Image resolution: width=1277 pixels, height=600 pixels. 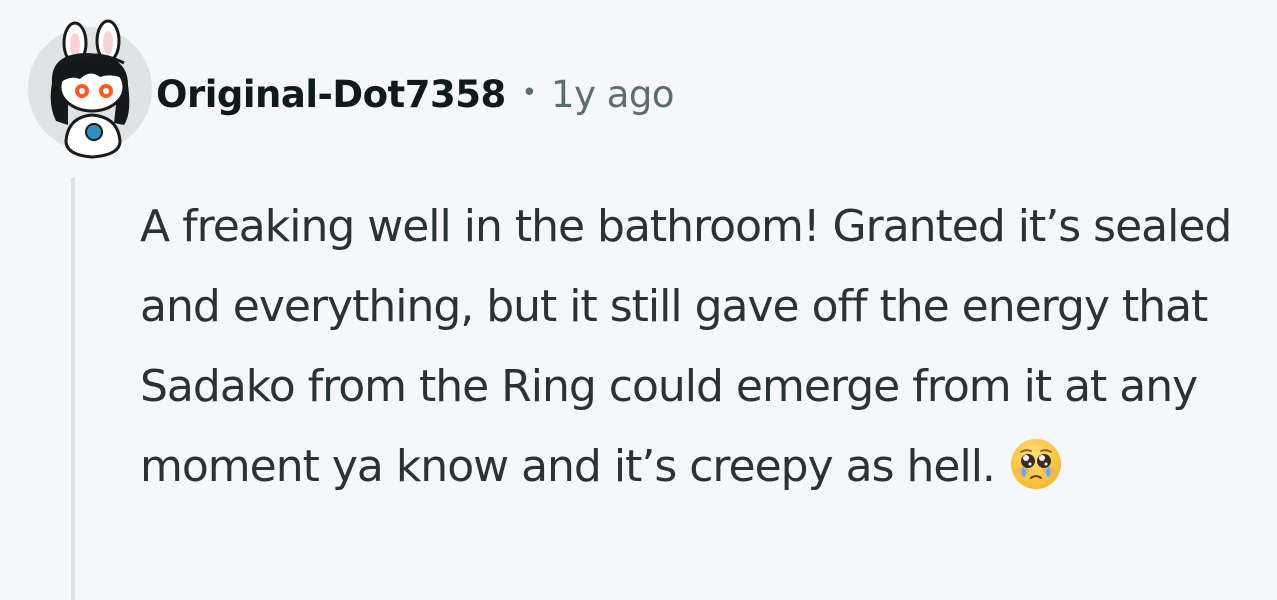 What do you see at coordinates (331, 94) in the screenshot?
I see `author-username: Original-Dot7358` at bounding box center [331, 94].